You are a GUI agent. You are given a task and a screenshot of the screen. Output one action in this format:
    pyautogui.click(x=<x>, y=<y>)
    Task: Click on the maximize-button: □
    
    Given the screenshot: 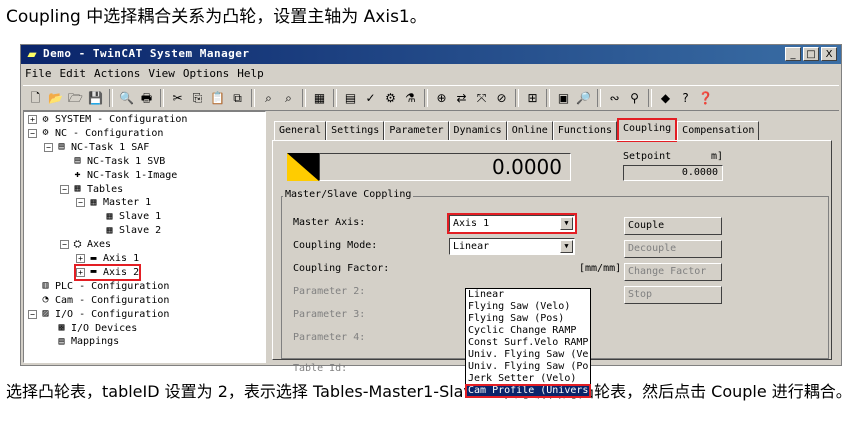 What is the action you would take?
    pyautogui.click(x=811, y=54)
    